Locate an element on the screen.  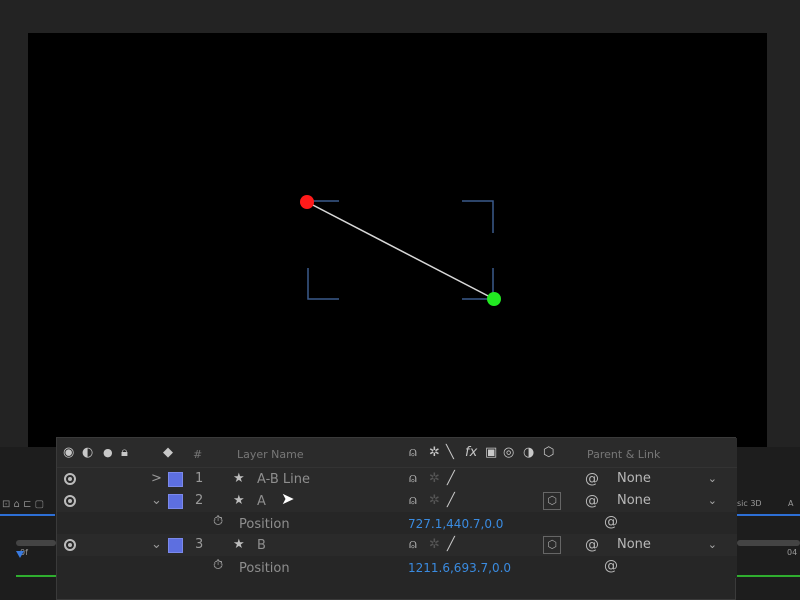
frame-corner-tr is located at coordinates (478, 216).